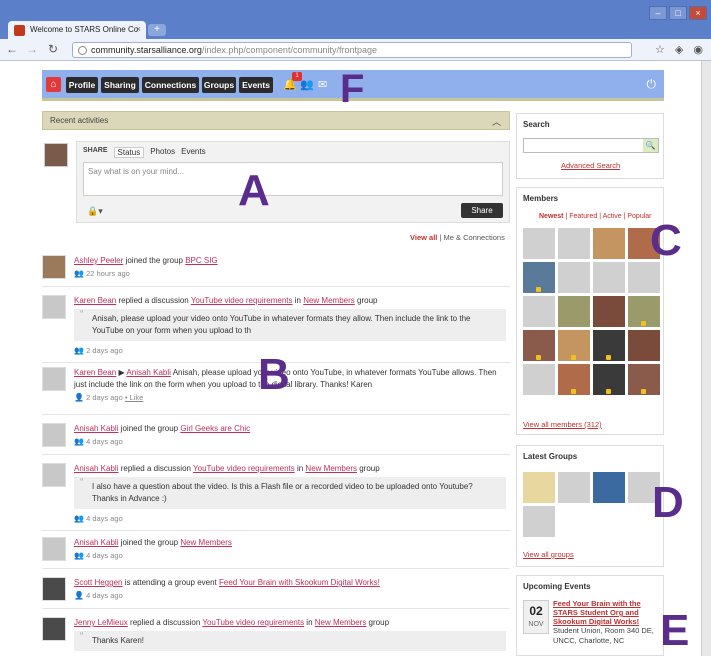  What do you see at coordinates (77, 30) in the screenshot?
I see `browser-tab: Welcome to STARS Online Co ×` at bounding box center [77, 30].